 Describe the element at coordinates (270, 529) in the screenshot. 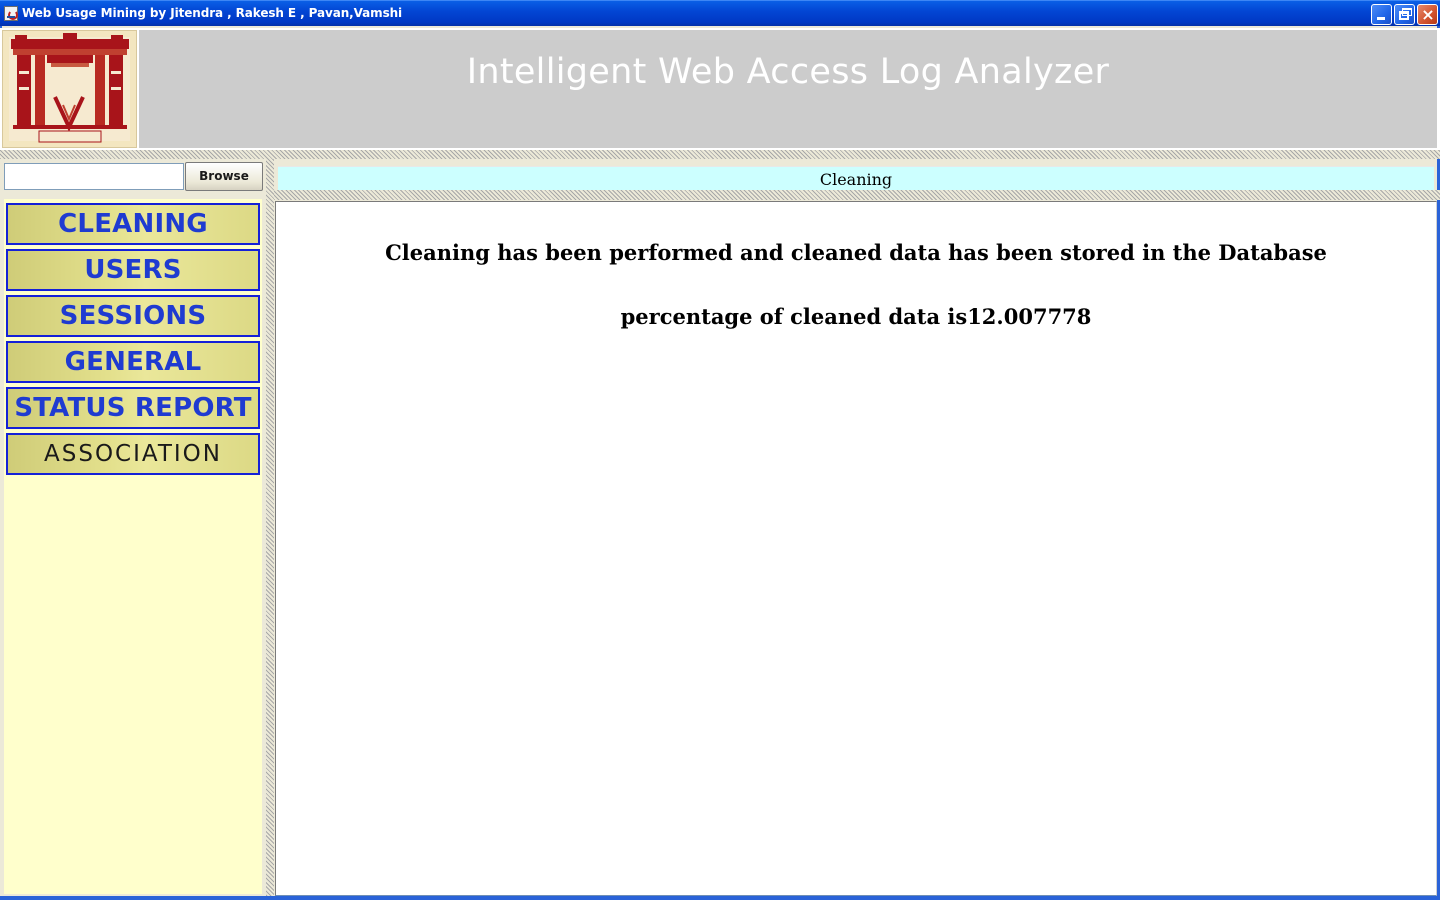

I see `vertical-splitter` at that location.